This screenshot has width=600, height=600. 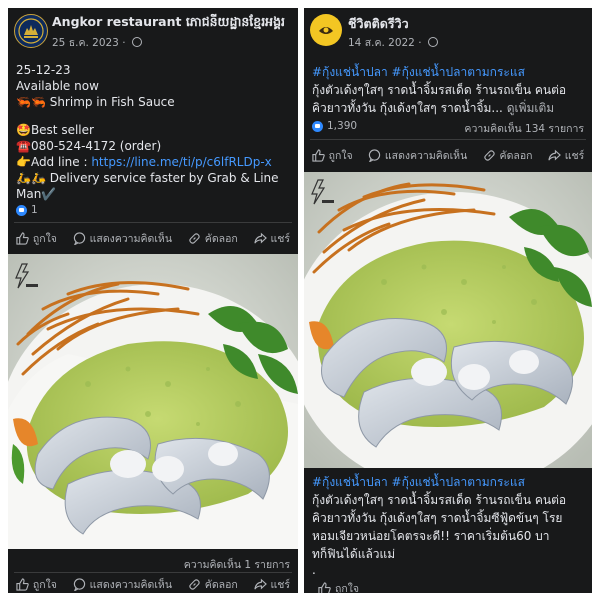 I want to click on post-date-text: 14 ส.ค. 2022 ·, so click(x=386, y=43).